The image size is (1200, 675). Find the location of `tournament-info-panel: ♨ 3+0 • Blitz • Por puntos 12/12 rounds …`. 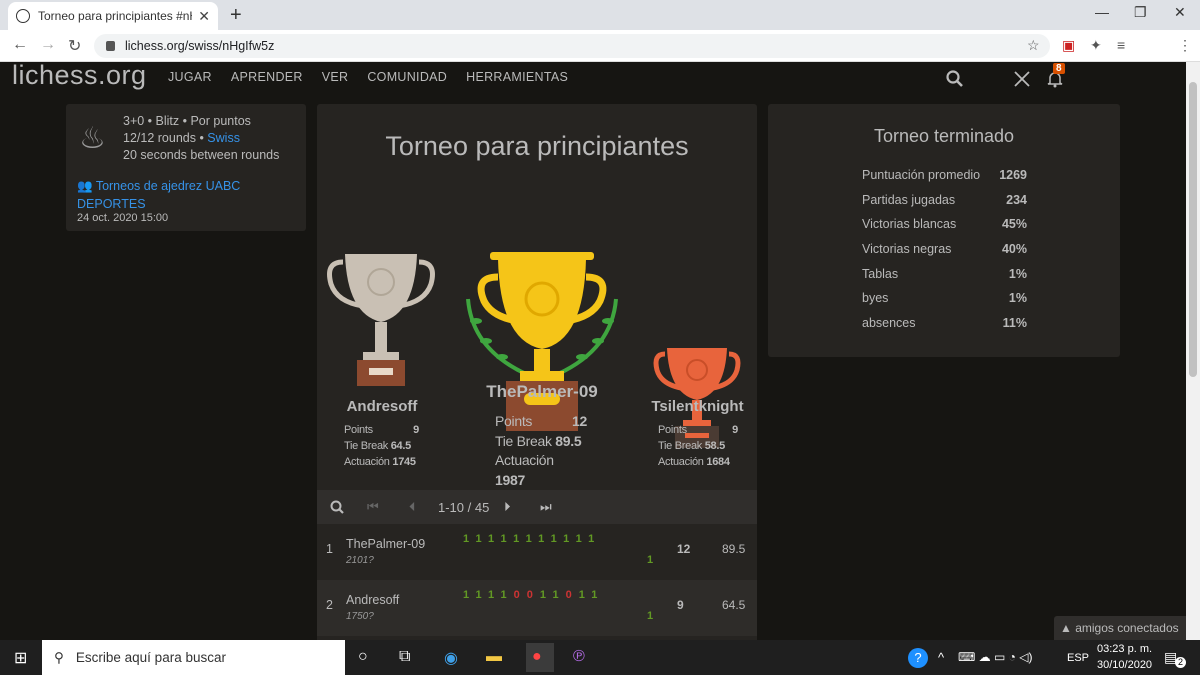

tournament-info-panel: ♨ 3+0 • Blitz • Por puntos 12/12 rounds … is located at coordinates (186, 167).